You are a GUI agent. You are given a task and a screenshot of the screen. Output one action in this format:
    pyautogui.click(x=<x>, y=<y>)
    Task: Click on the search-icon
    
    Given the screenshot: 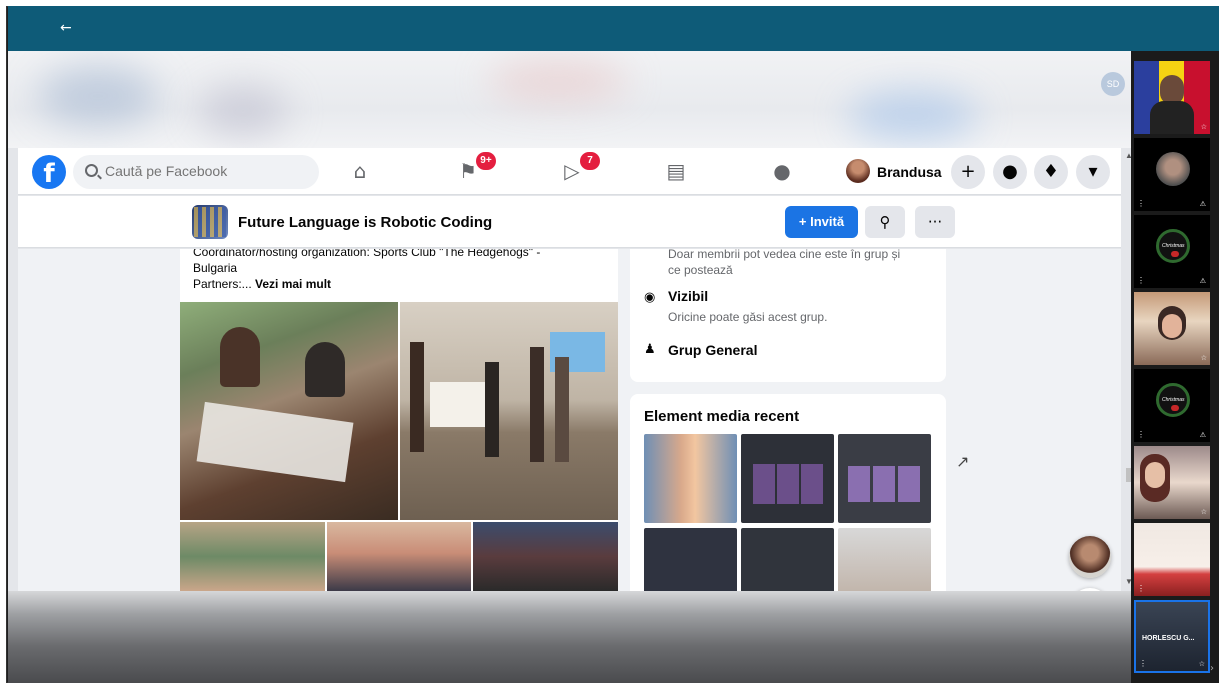 What is the action you would take?
    pyautogui.click(x=91, y=170)
    